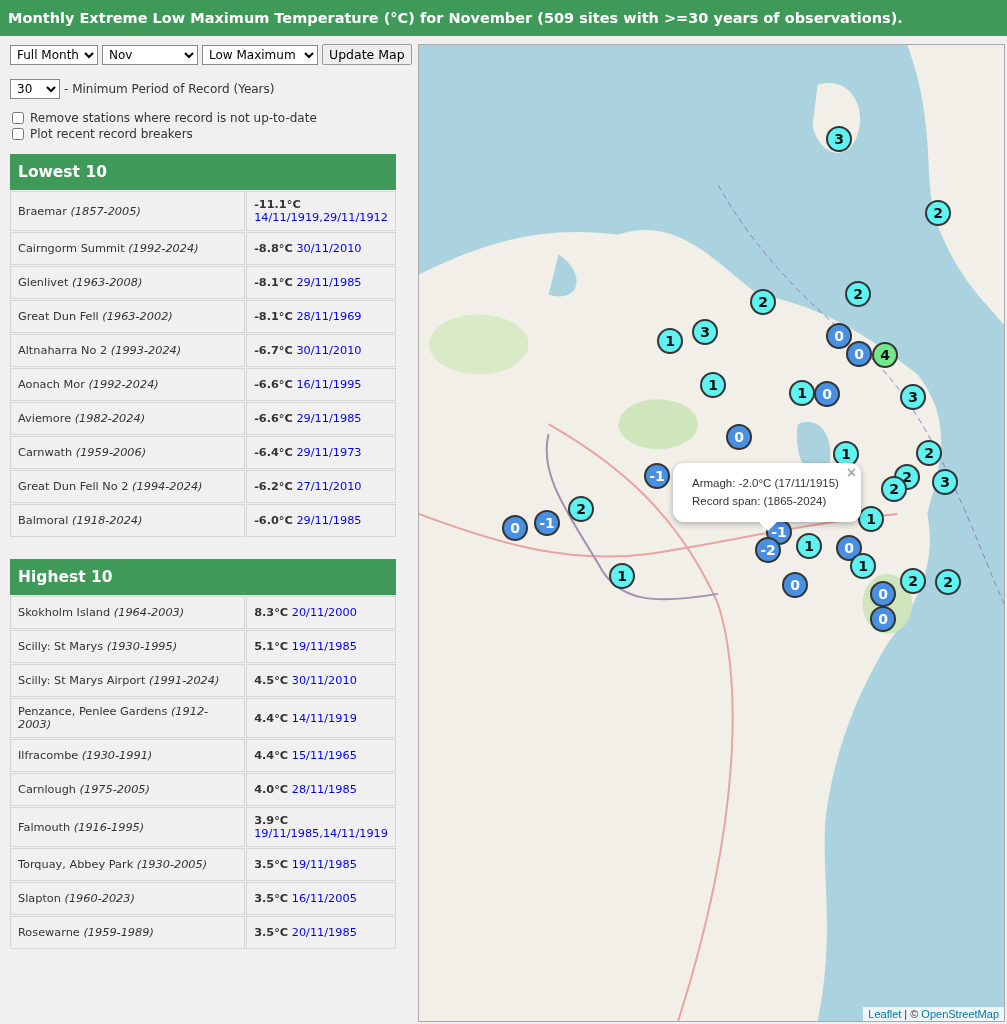 The width and height of the screenshot is (1007, 1024). What do you see at coordinates (128, 282) in the screenshot?
I see `station-cell: Glenlivet (1963-2008)` at bounding box center [128, 282].